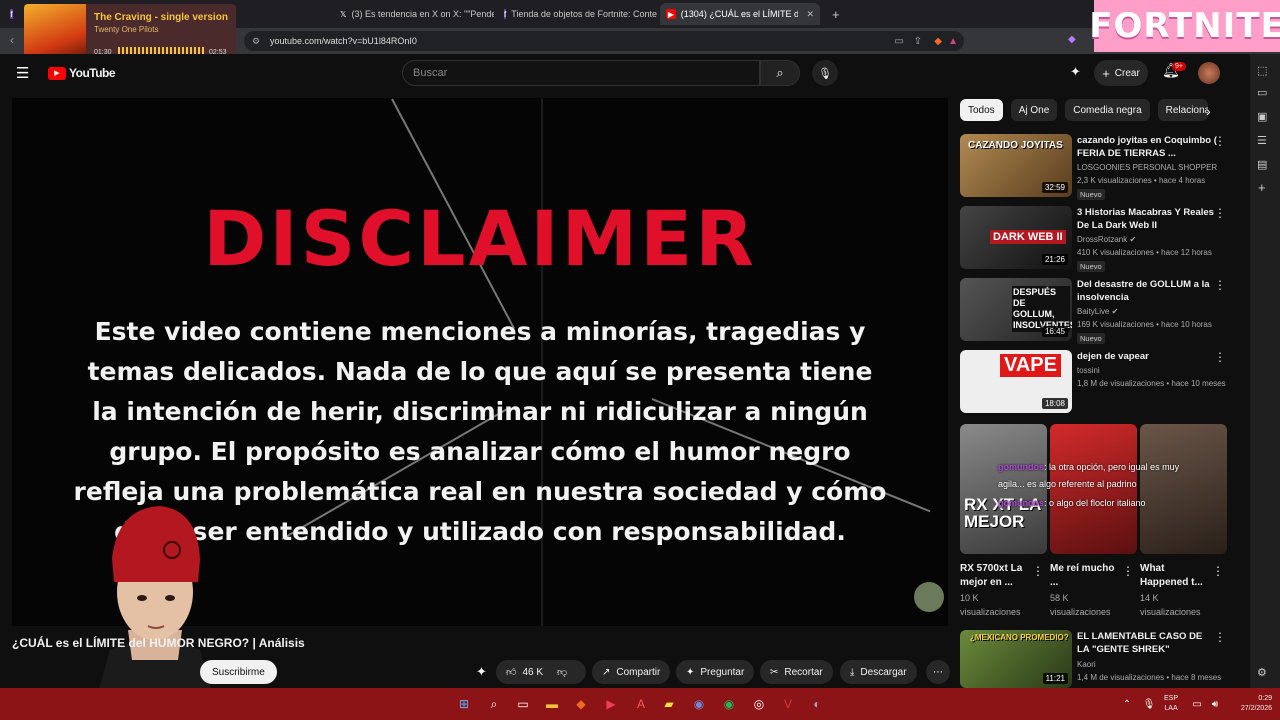  I want to click on search-icon: ⌕, so click(494, 704).